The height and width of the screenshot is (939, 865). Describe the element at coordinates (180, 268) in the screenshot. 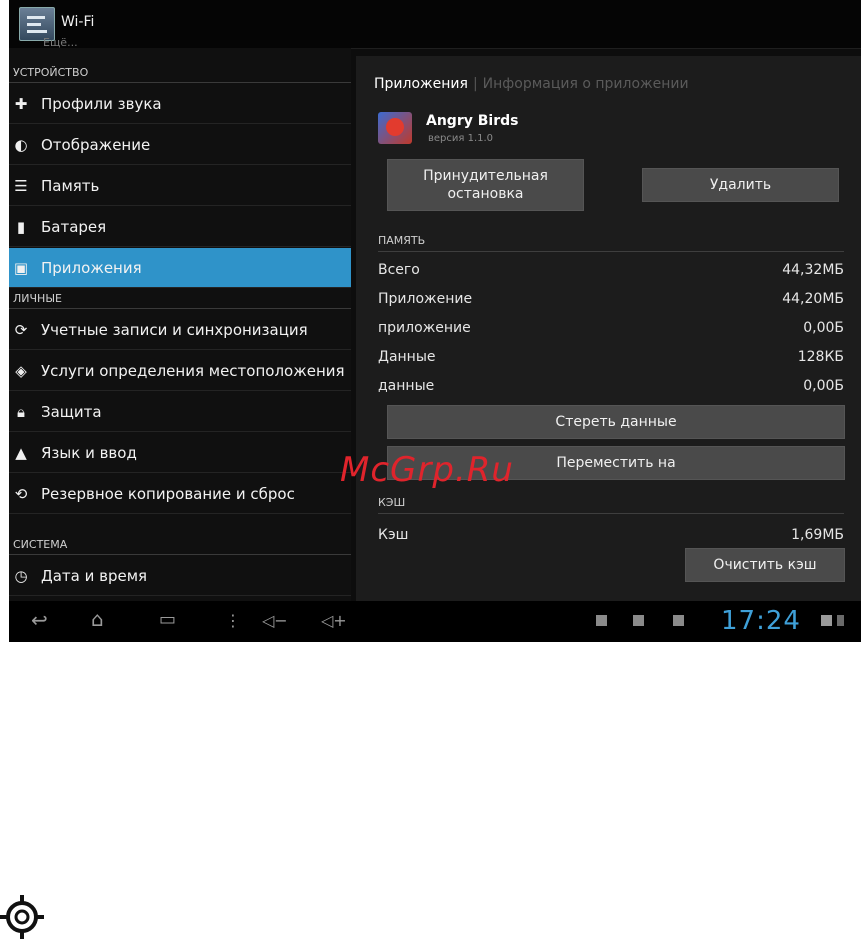

I see `sidebar-item-apps: ▣ Приложения` at that location.